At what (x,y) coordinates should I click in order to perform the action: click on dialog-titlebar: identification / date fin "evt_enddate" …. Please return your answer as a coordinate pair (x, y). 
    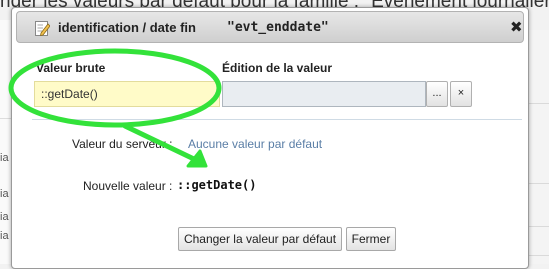
    Looking at the image, I should click on (270, 27).